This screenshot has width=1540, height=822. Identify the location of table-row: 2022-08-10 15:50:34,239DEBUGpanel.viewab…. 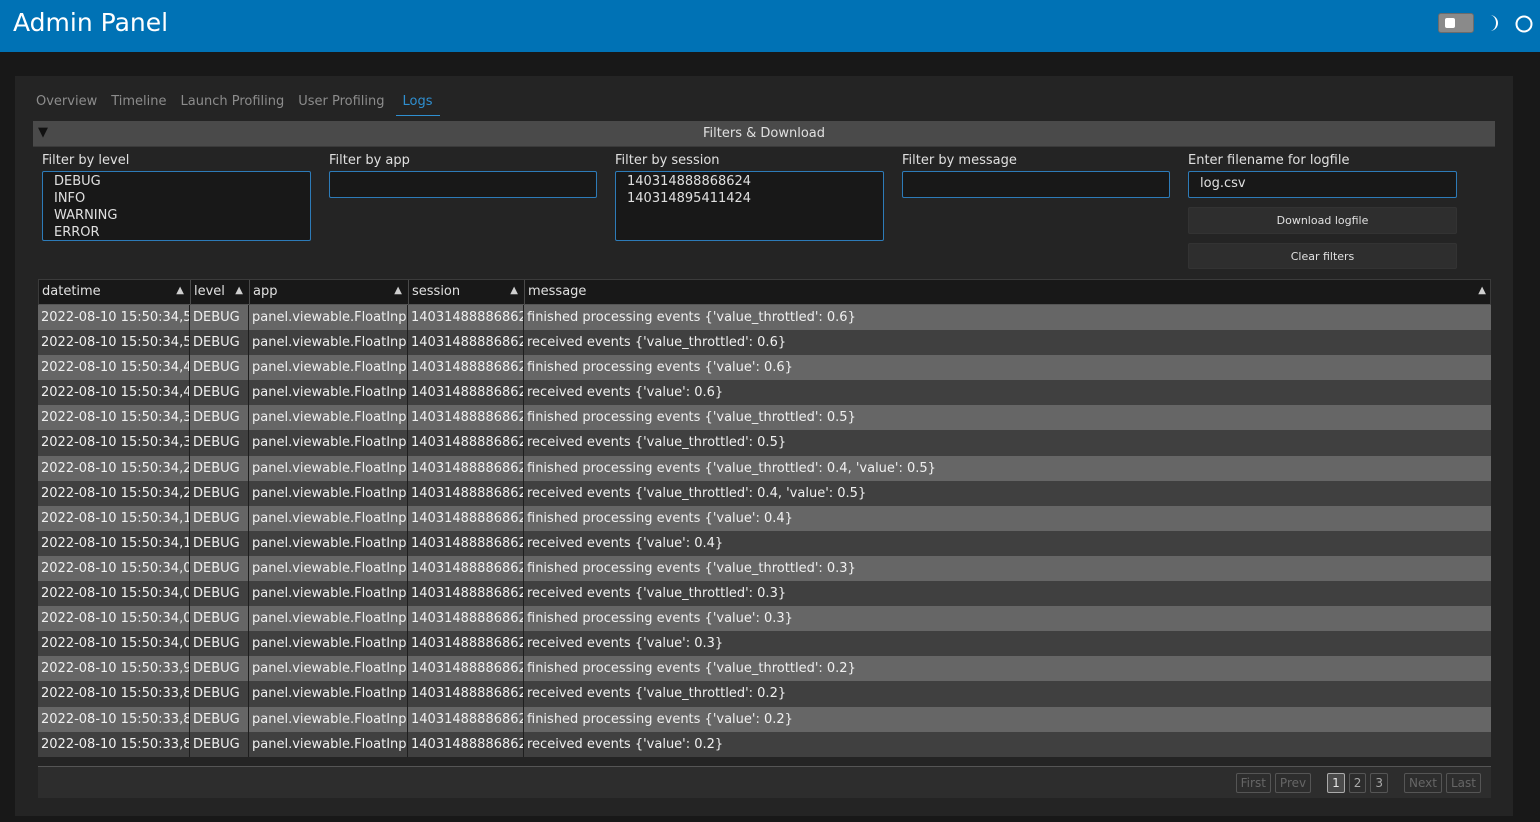
(764, 493).